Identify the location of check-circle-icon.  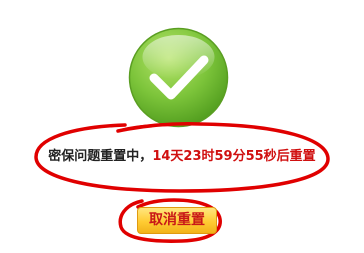
(178, 77).